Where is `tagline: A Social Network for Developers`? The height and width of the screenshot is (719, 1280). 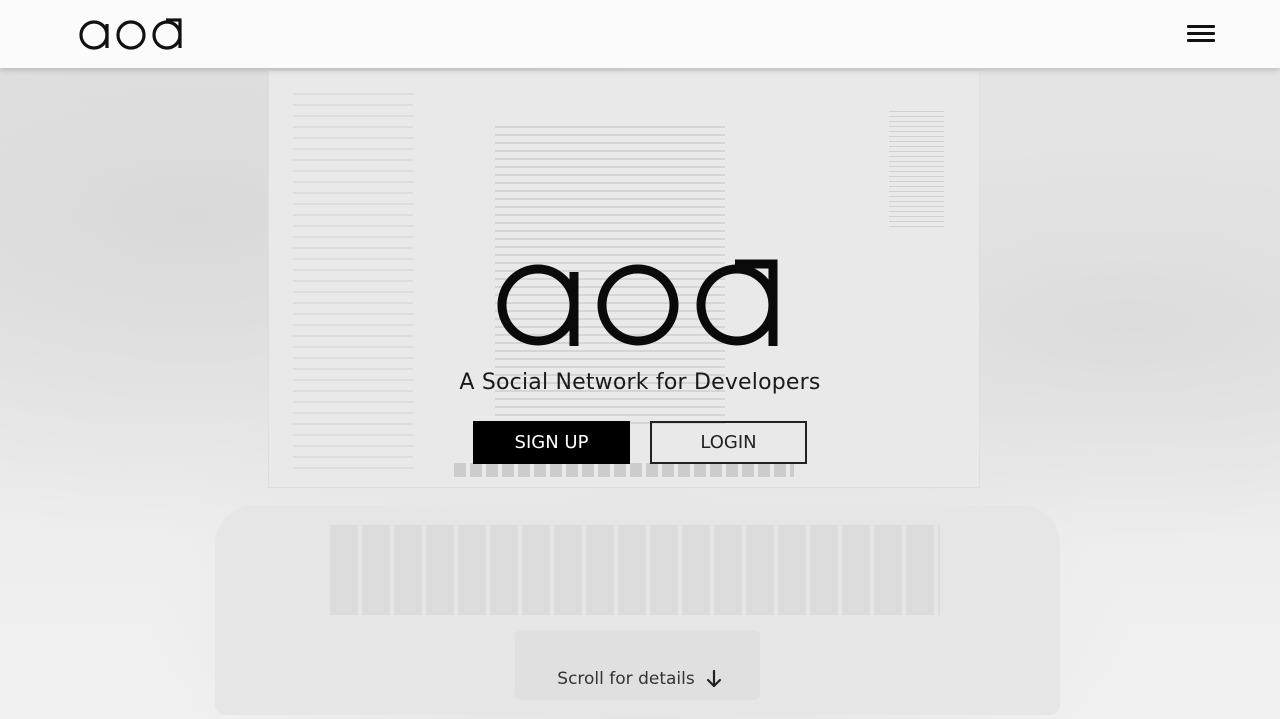
tagline: A Social Network for Developers is located at coordinates (640, 382).